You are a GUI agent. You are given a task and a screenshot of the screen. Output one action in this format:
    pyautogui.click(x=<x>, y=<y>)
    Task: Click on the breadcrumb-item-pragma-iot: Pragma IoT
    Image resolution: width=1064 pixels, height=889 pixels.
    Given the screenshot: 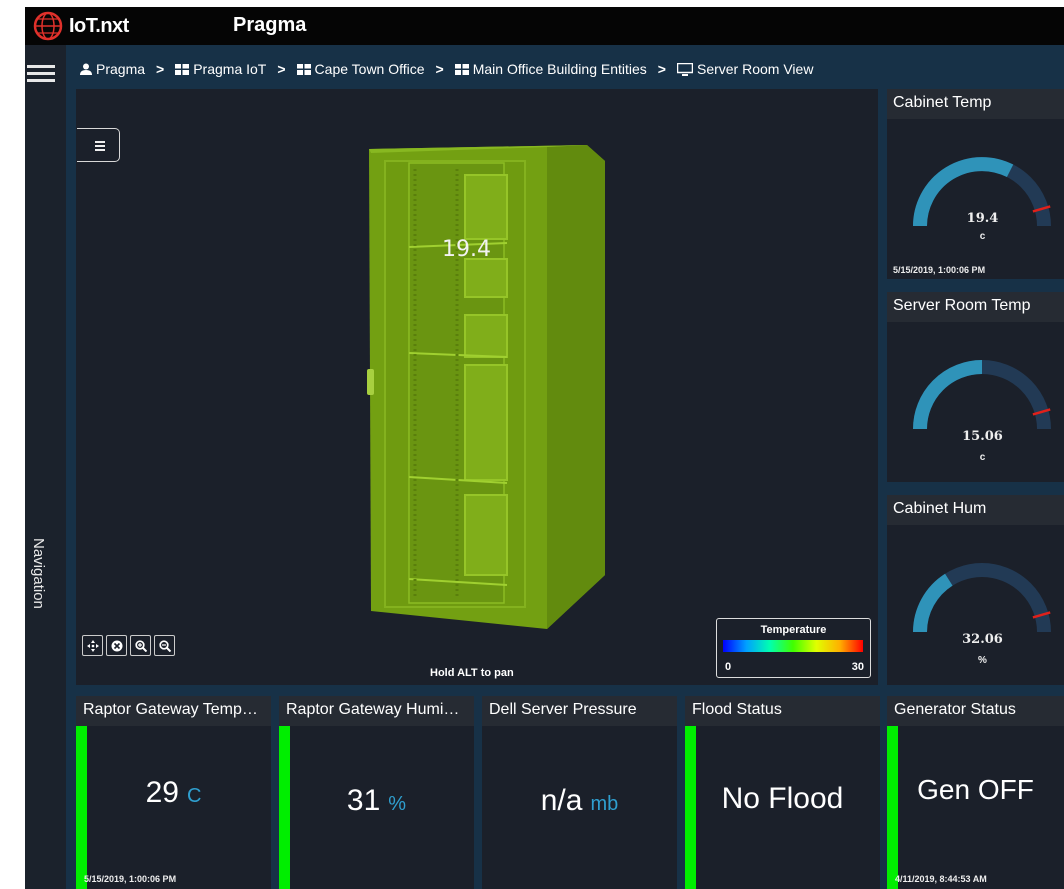 What is the action you would take?
    pyautogui.click(x=220, y=69)
    